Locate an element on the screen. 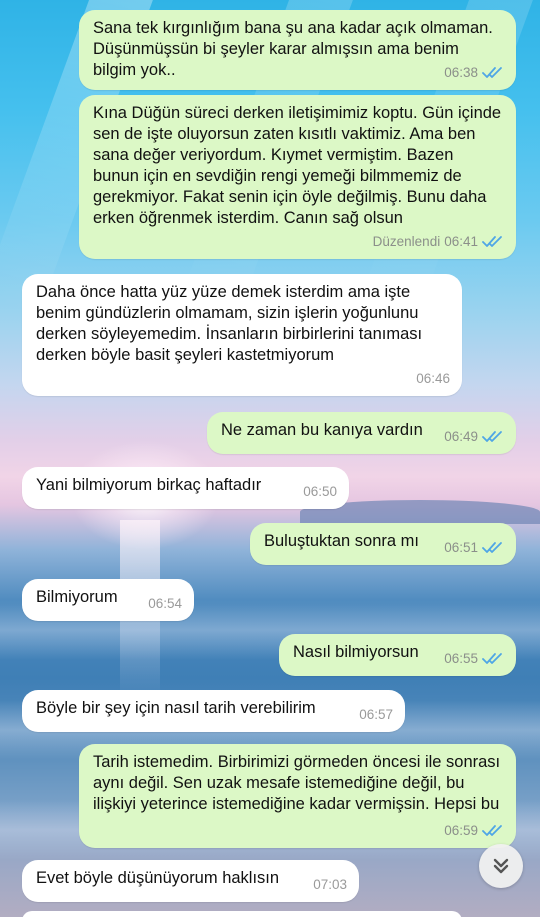  incoming-message: Bilmiyorum 06:54 is located at coordinates (108, 600).